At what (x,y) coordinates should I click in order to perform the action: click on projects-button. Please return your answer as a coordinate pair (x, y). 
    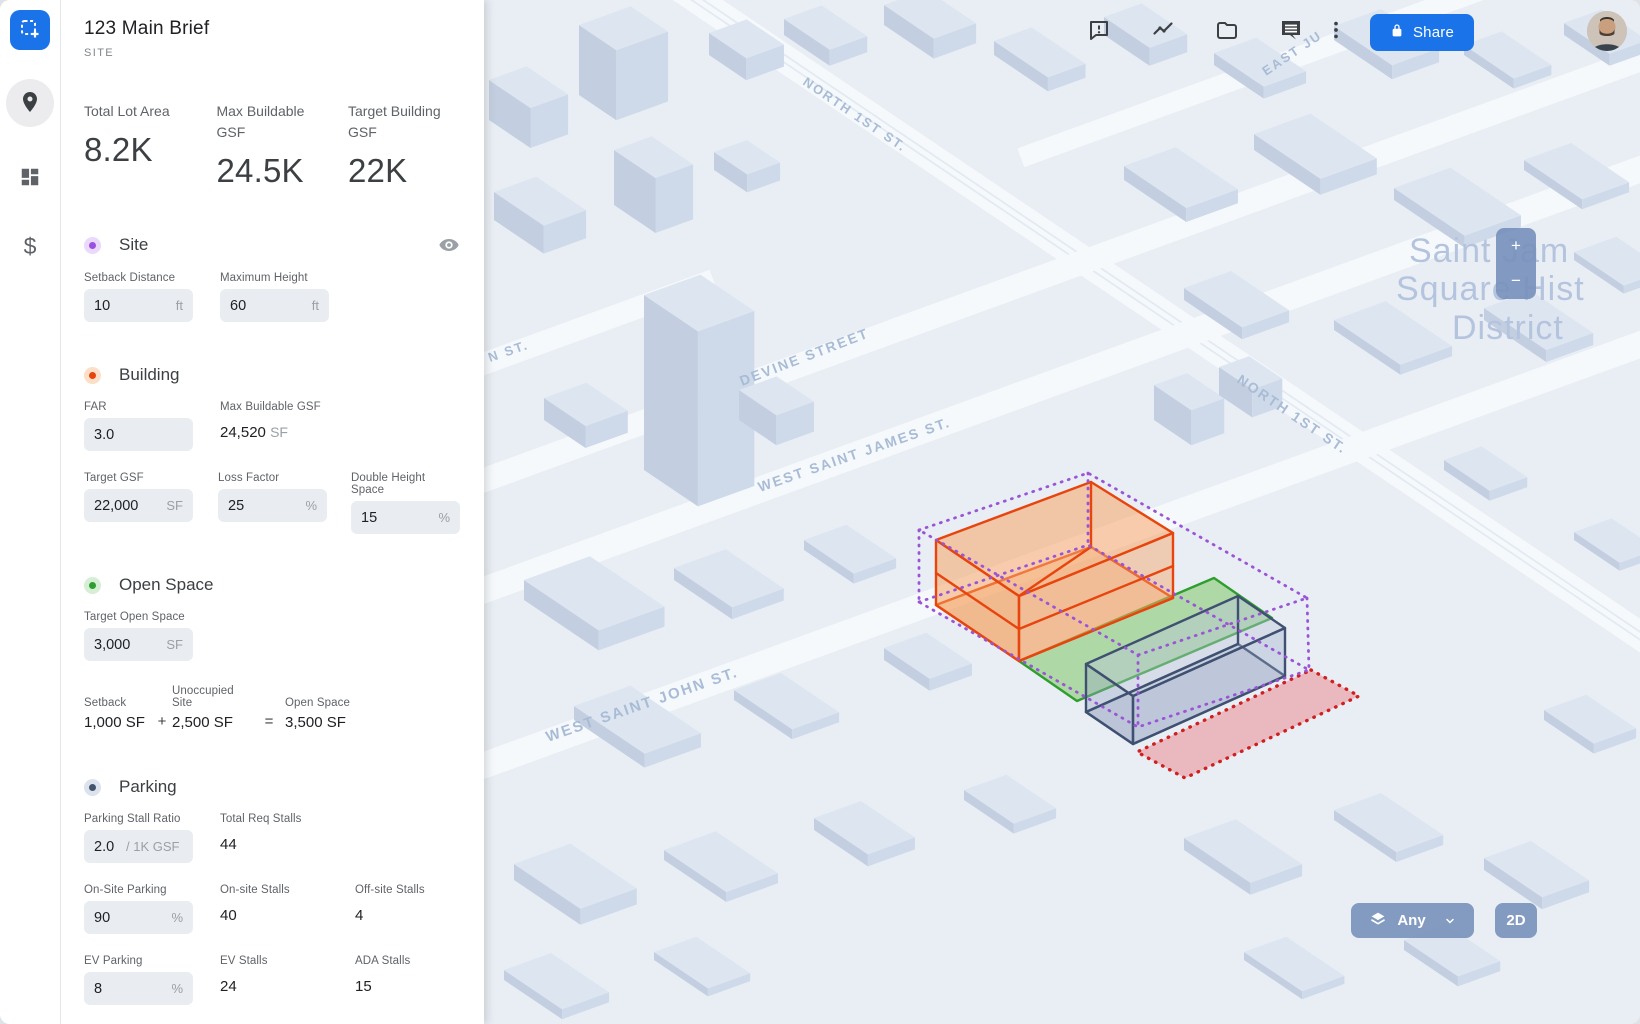
    Looking at the image, I should click on (1227, 31).